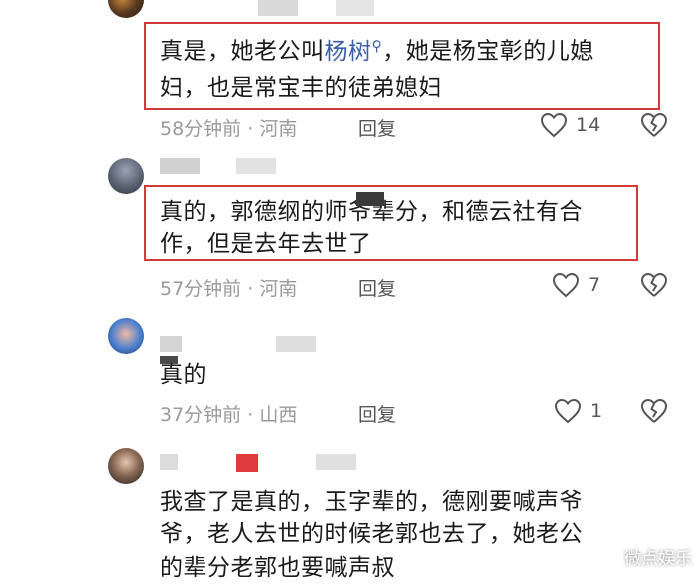  I want to click on like-button: 1, so click(578, 411).